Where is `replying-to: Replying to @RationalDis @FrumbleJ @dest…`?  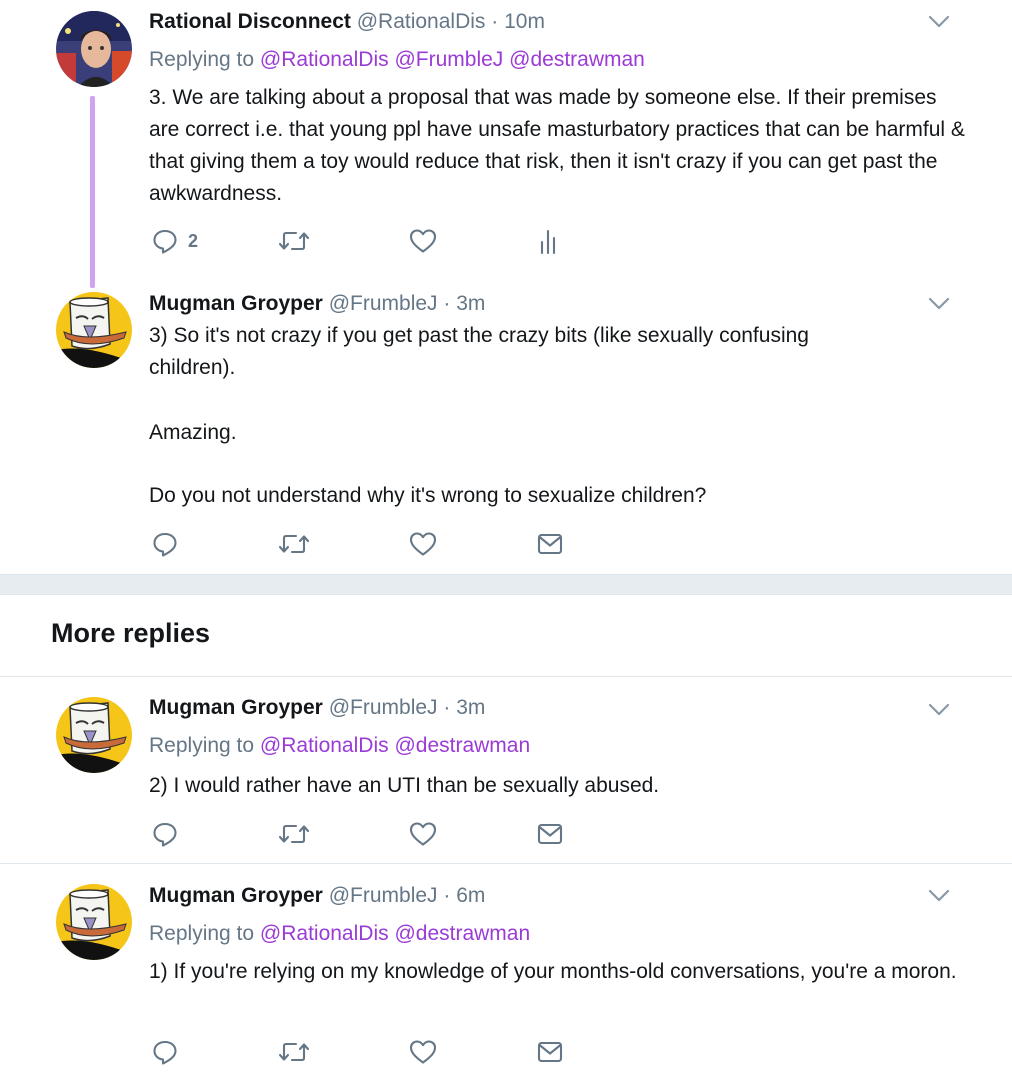
replying-to: Replying to @RationalDis @FrumbleJ @dest… is located at coordinates (397, 60).